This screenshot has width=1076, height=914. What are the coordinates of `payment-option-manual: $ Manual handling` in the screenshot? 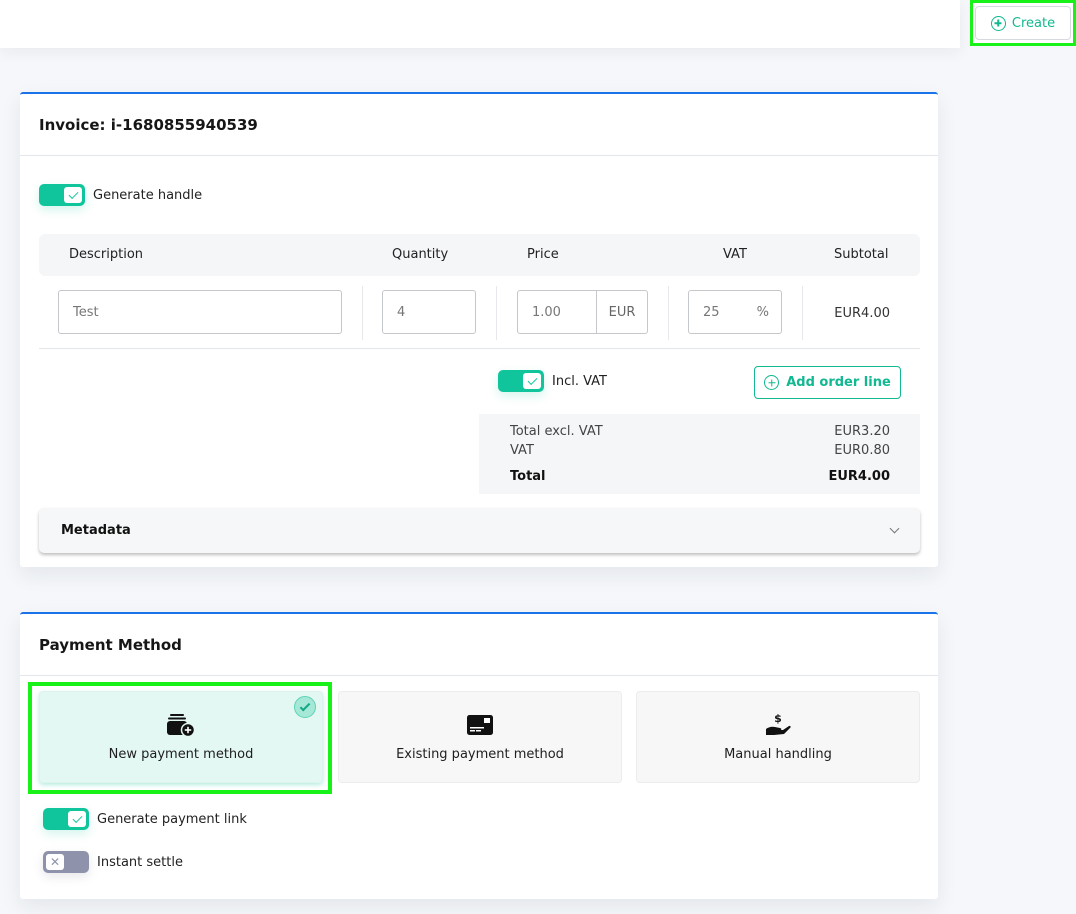 It's located at (778, 737).